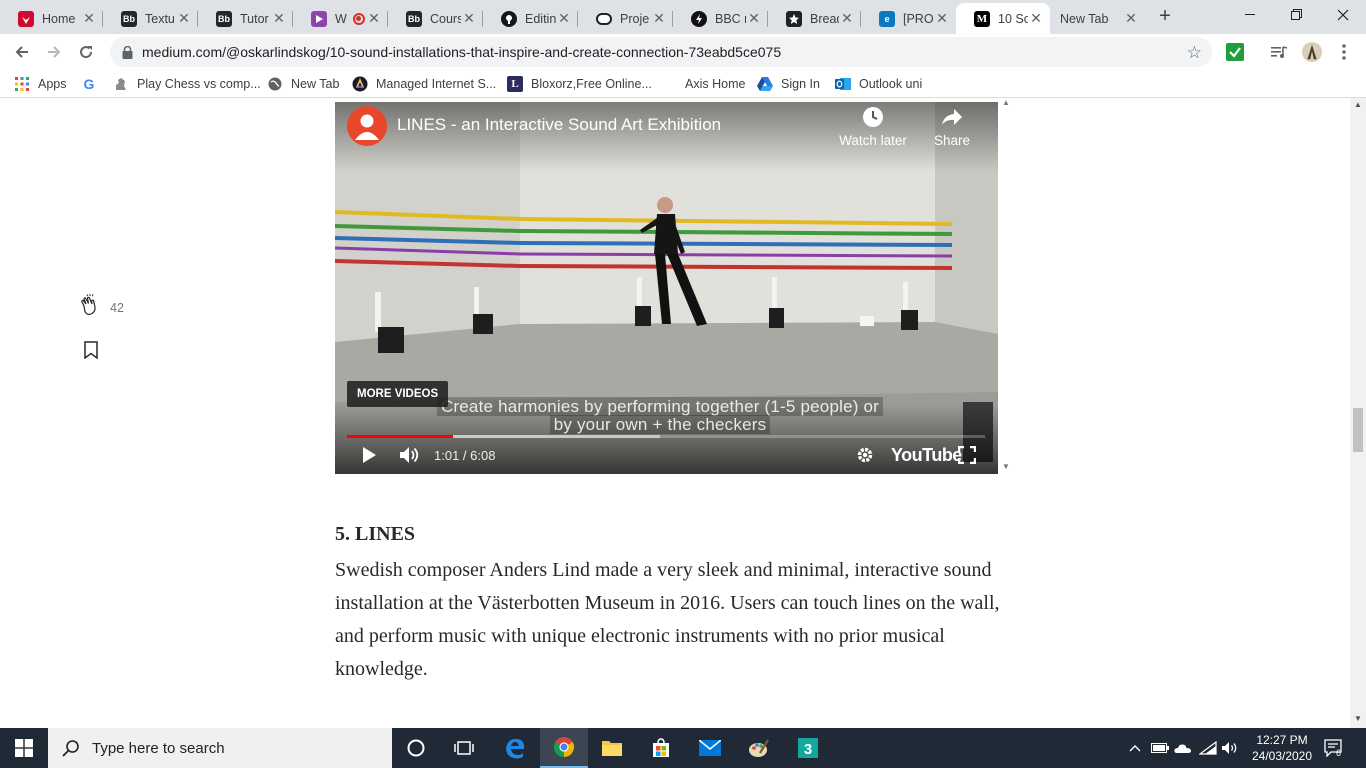  Describe the element at coordinates (86, 52) in the screenshot. I see `reload-button` at that location.